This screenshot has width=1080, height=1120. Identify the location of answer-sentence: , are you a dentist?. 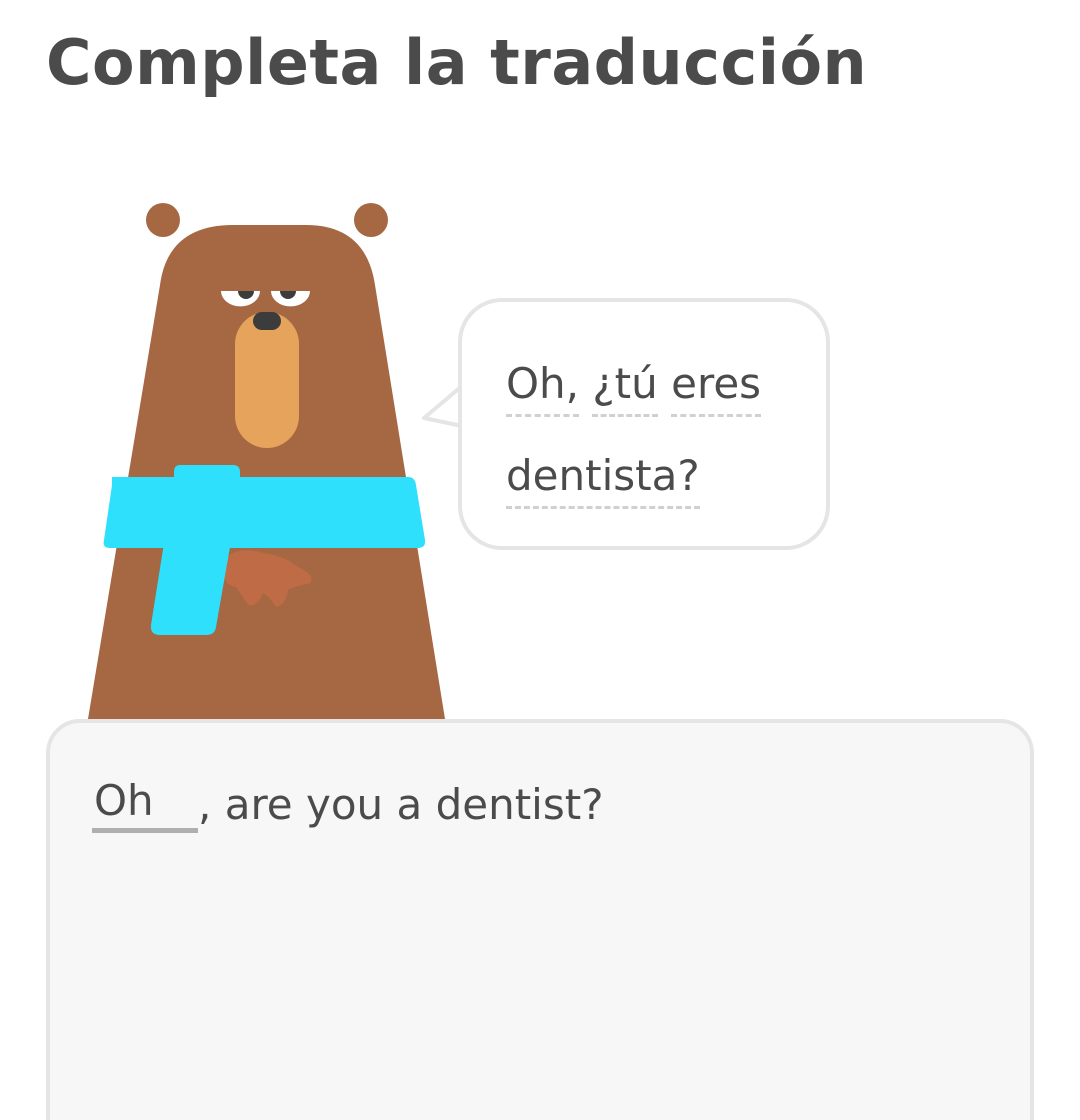
(347, 803).